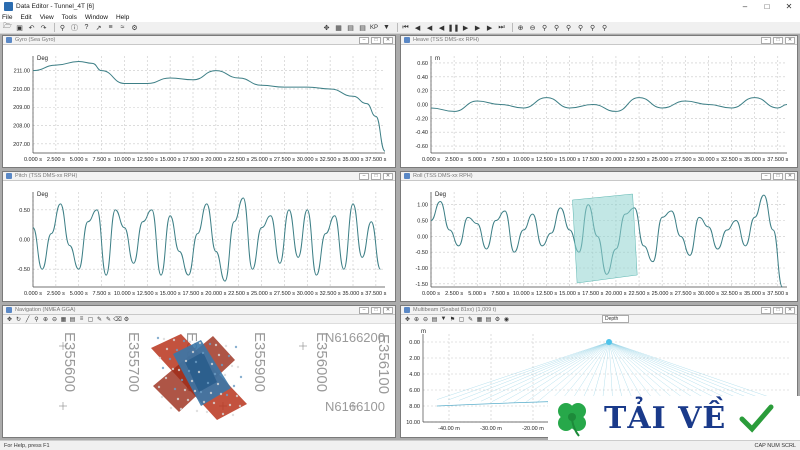 This screenshot has height=450, width=800. What do you see at coordinates (31, 27) in the screenshot?
I see `undo-icon: ↶` at bounding box center [31, 27].